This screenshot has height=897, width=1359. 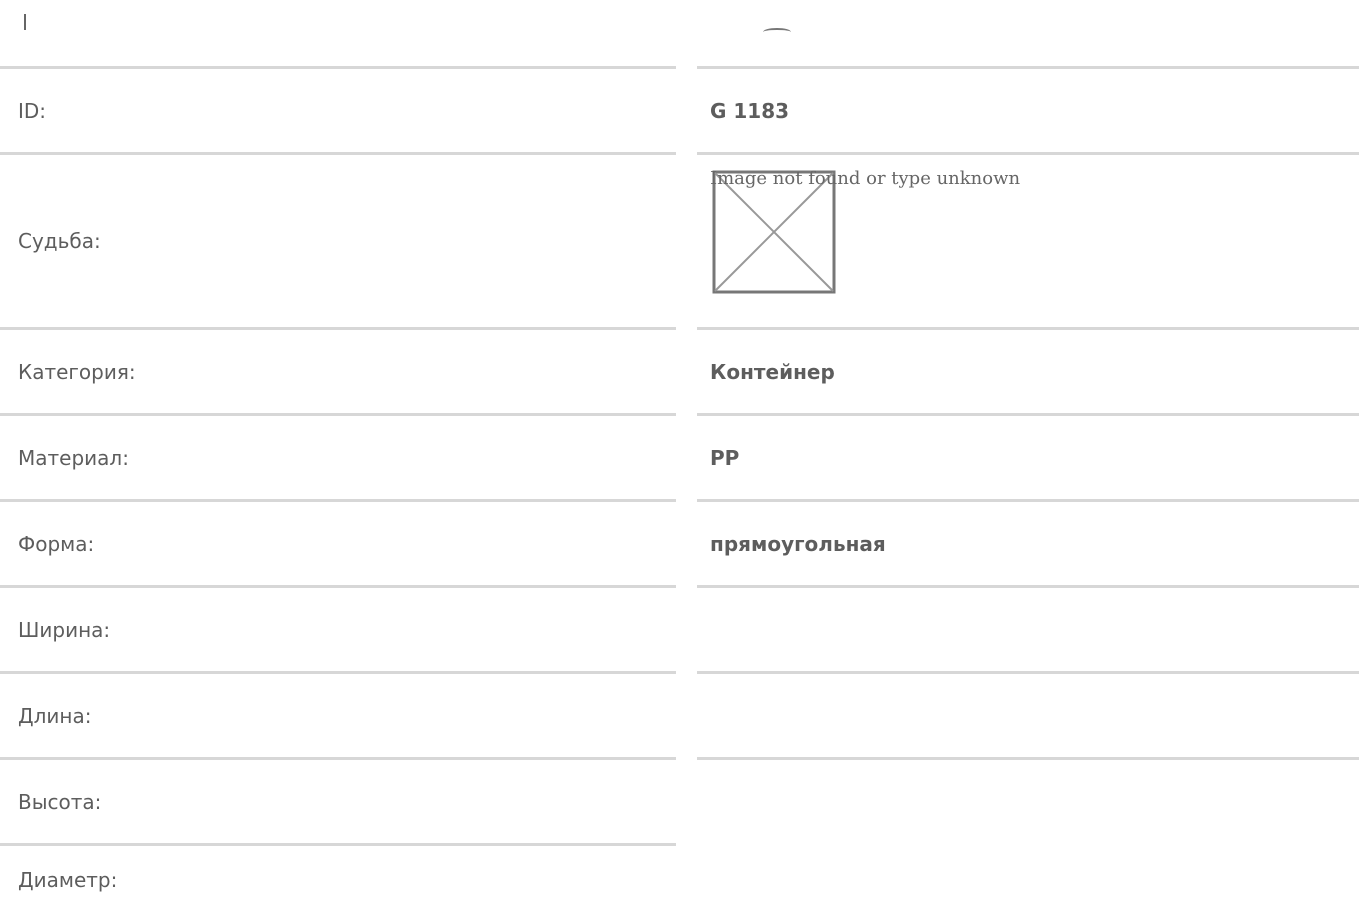 What do you see at coordinates (1028, 370) in the screenshot?
I see `value-category: Контейнер` at bounding box center [1028, 370].